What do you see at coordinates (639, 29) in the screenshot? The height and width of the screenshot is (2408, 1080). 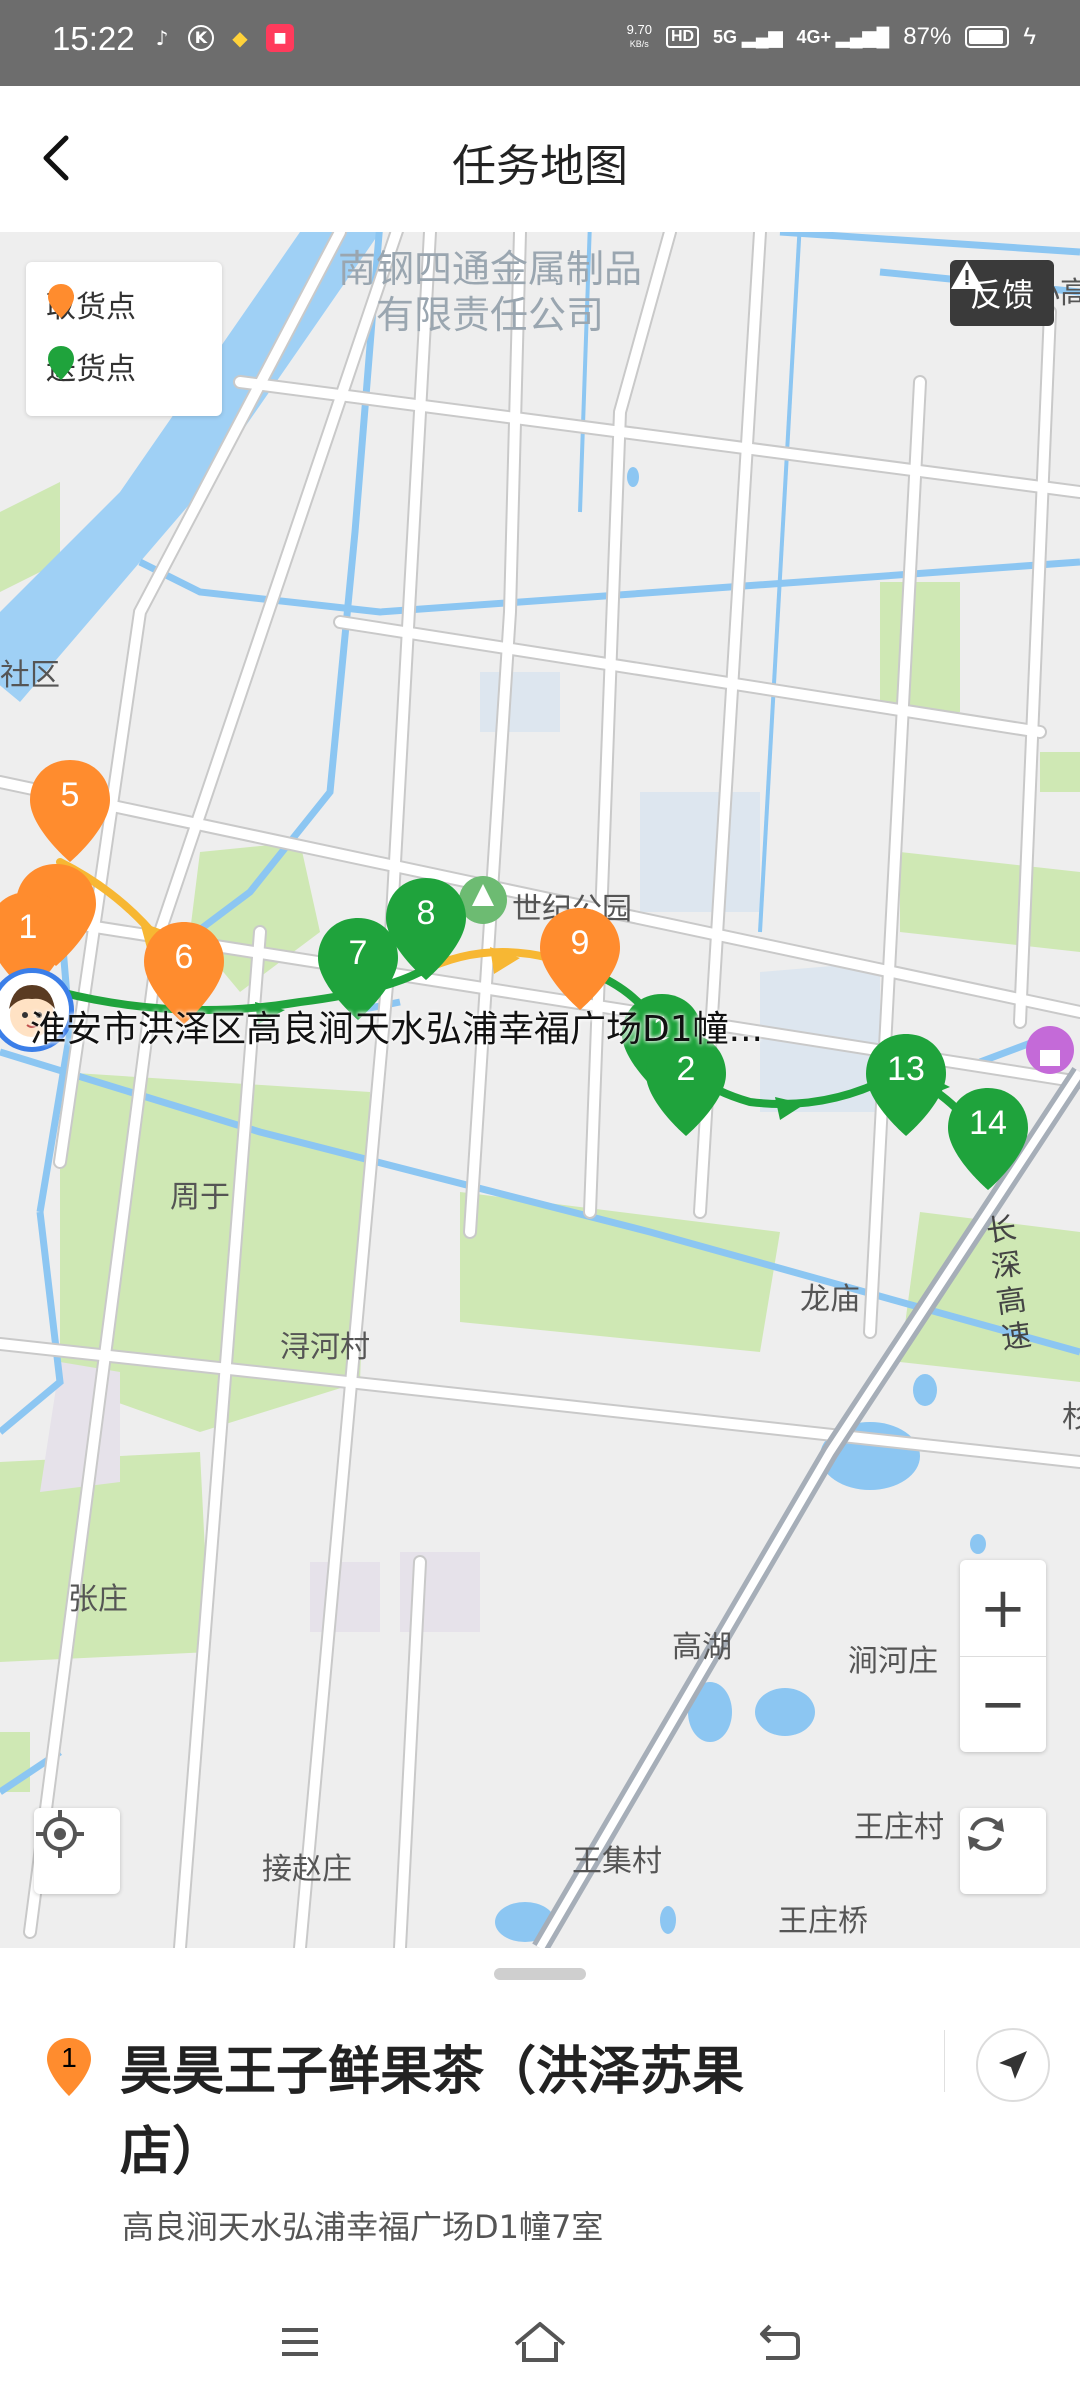 I see `network-speed-value: 9.70` at bounding box center [639, 29].